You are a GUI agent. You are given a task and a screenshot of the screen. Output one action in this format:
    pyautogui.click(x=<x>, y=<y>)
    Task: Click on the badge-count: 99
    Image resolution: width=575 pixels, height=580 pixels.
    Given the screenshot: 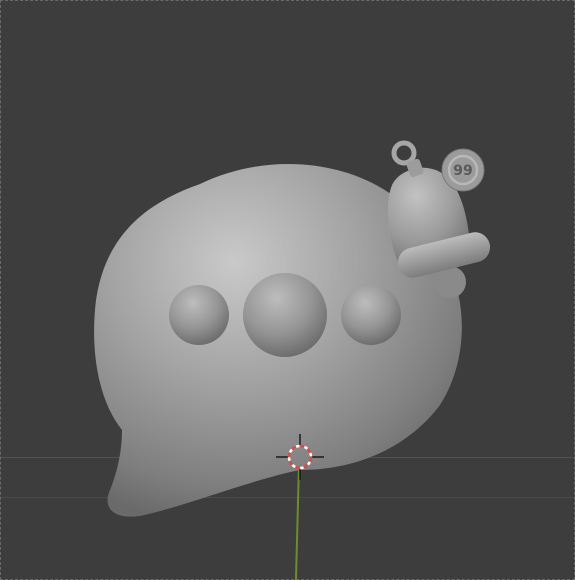 What is the action you would take?
    pyautogui.click(x=462, y=171)
    